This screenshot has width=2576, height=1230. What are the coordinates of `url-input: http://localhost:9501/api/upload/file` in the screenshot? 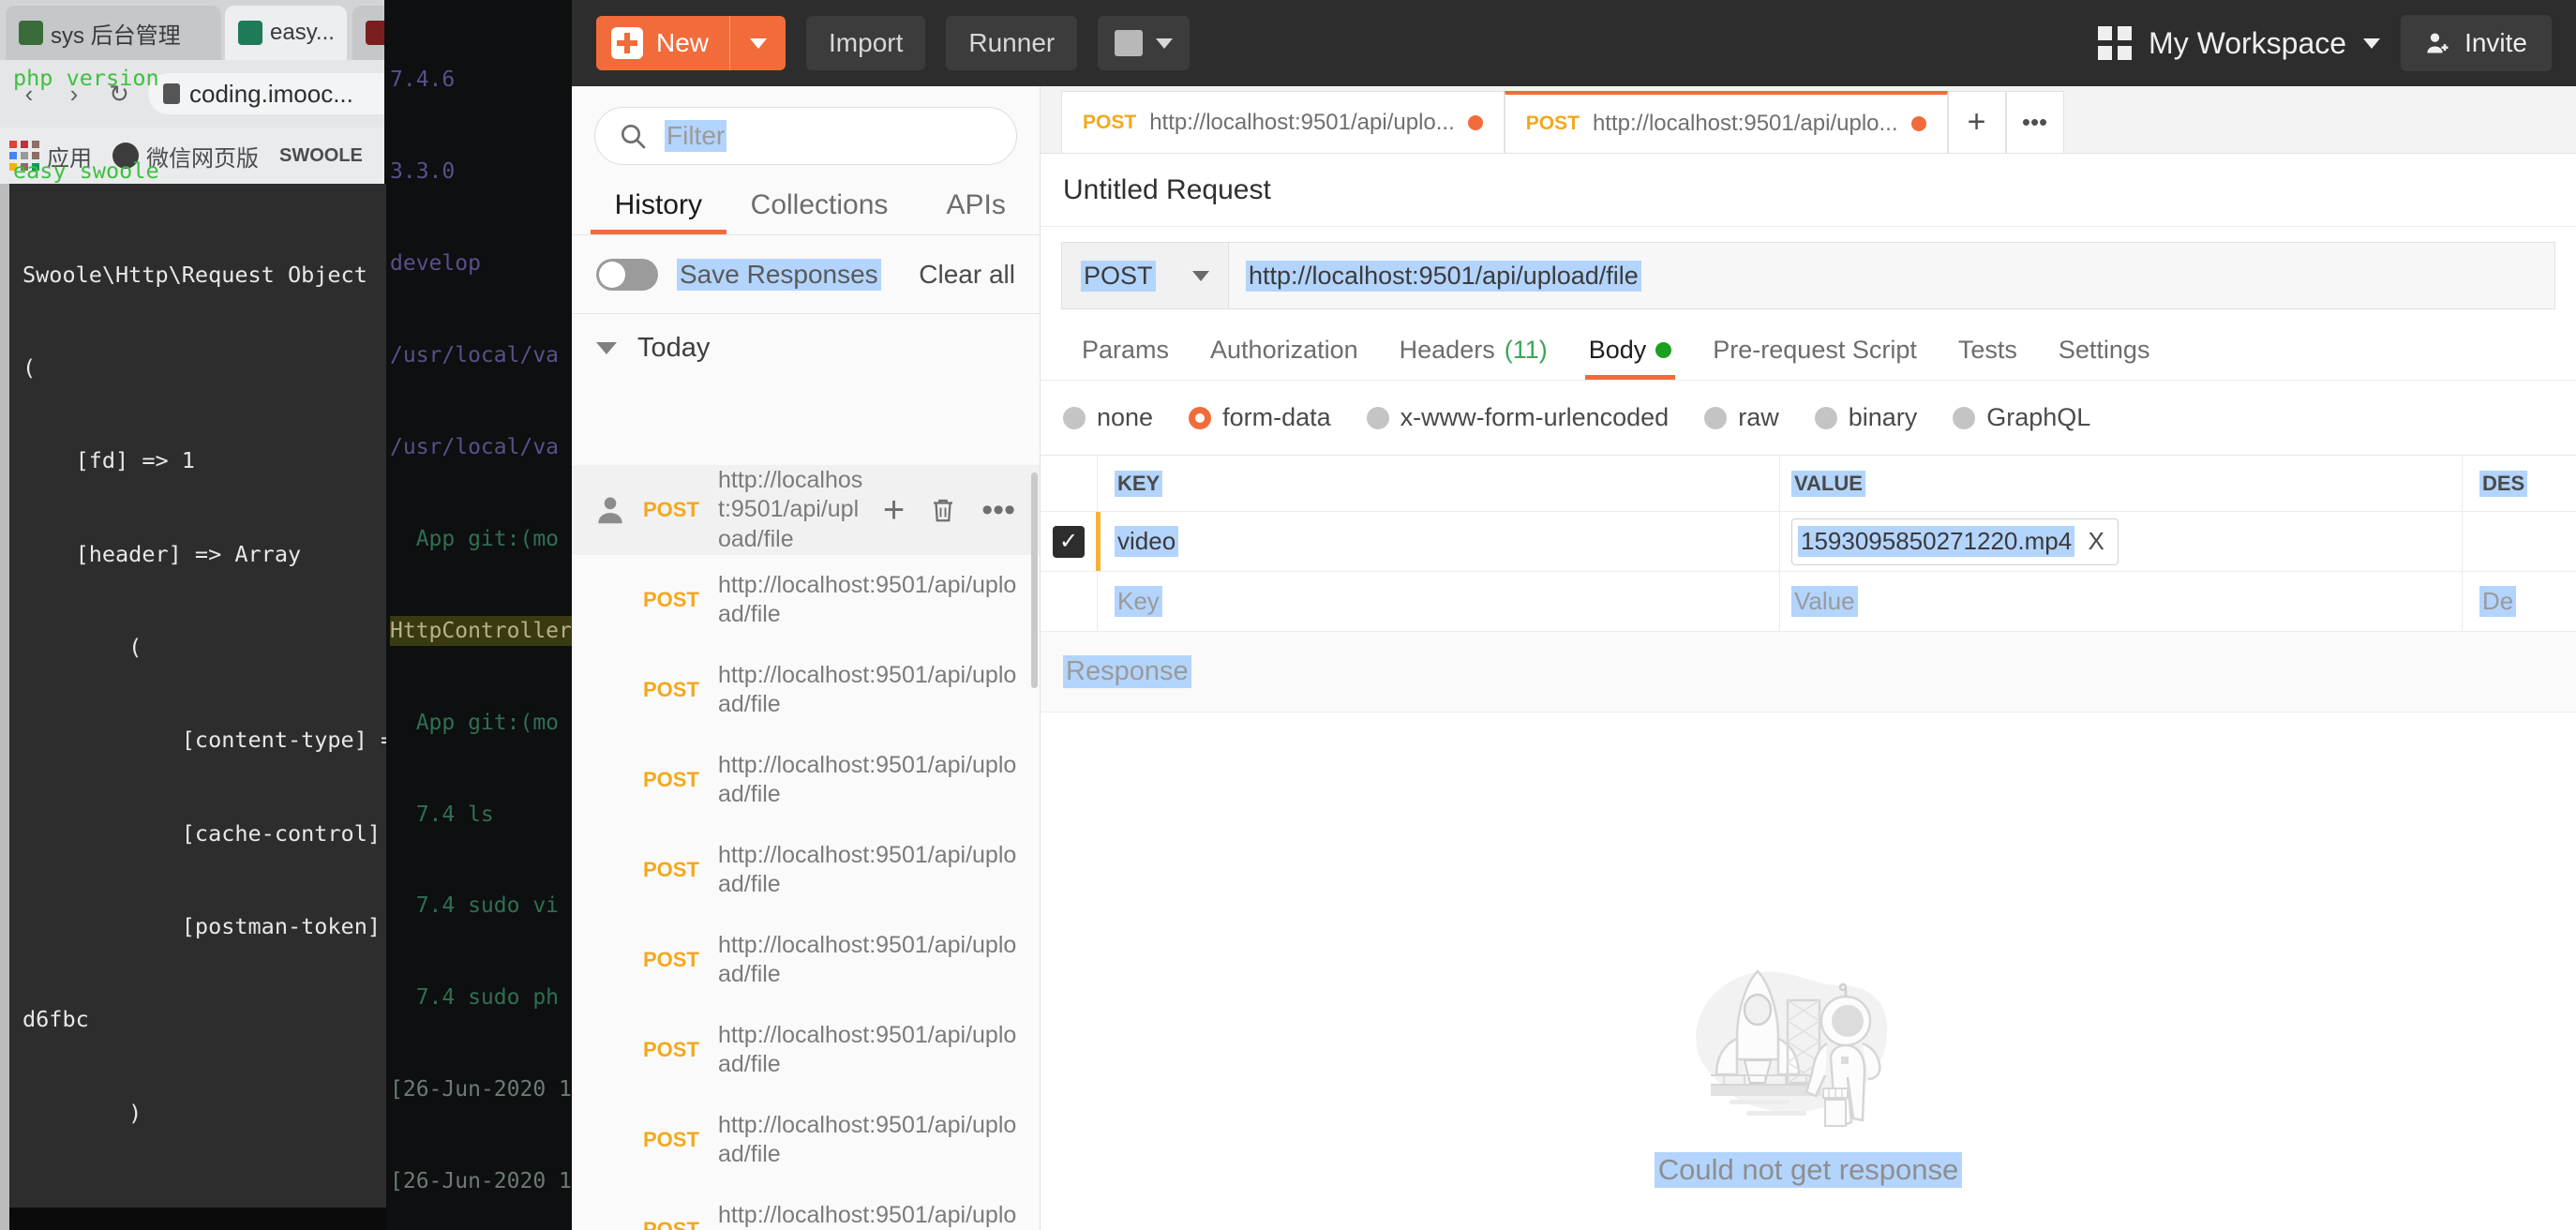 It's located at (1892, 275).